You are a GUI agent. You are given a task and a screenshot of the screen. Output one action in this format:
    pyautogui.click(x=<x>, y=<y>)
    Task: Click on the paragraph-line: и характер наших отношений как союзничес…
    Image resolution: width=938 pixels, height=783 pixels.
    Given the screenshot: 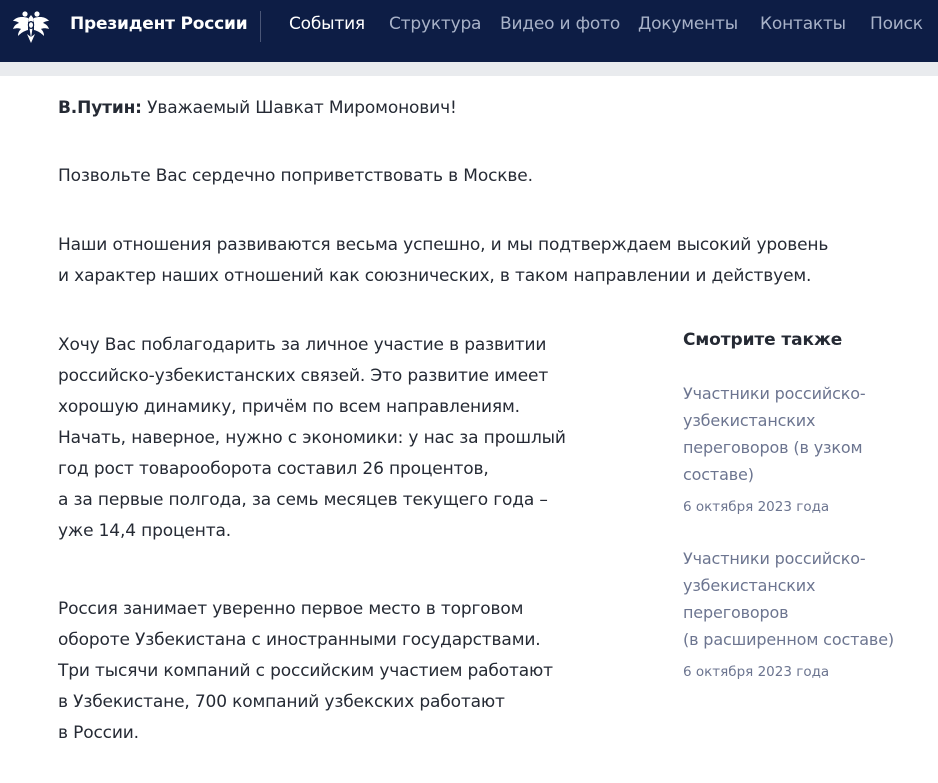 What is the action you would take?
    pyautogui.click(x=435, y=276)
    